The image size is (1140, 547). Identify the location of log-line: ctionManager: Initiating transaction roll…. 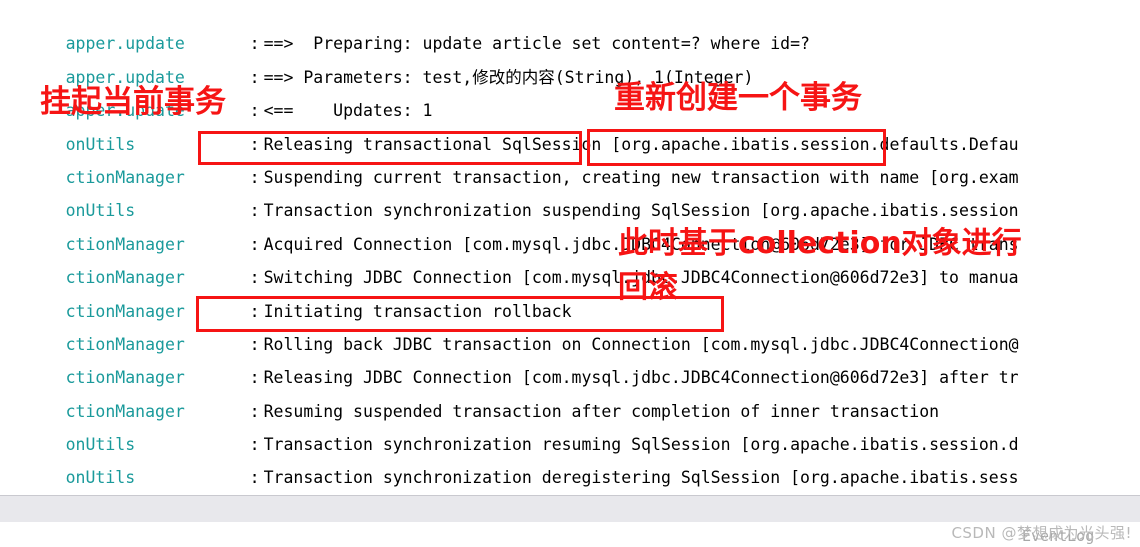
(570, 291).